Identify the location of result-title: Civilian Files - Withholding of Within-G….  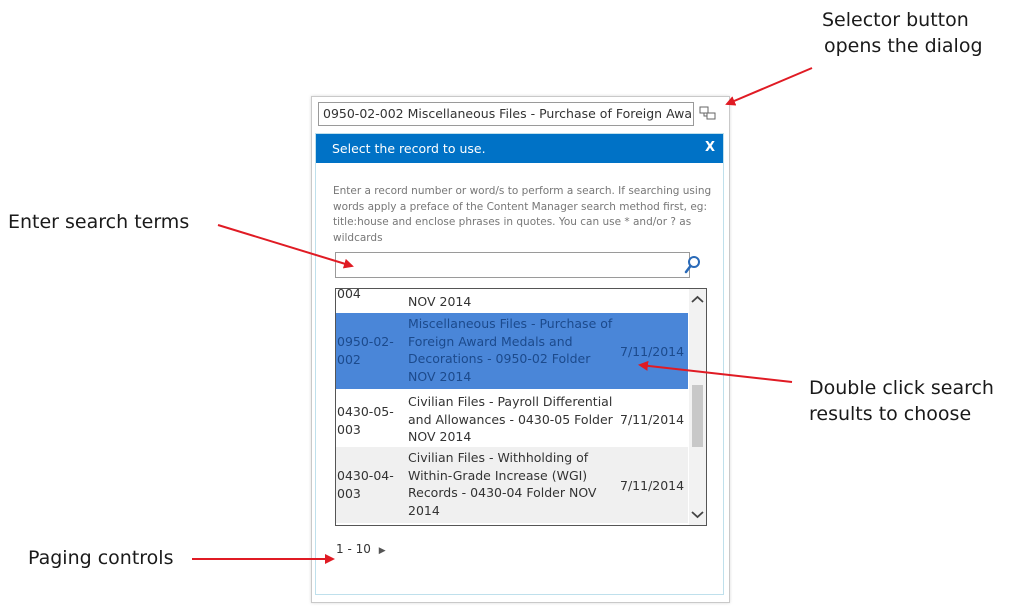
(502, 484).